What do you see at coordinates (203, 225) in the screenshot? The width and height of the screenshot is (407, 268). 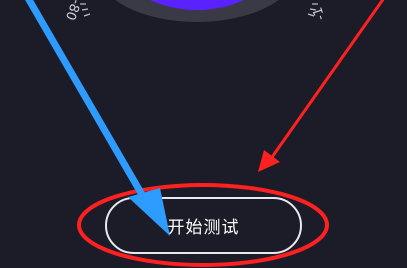 I see `start-test-button: 开始测试` at bounding box center [203, 225].